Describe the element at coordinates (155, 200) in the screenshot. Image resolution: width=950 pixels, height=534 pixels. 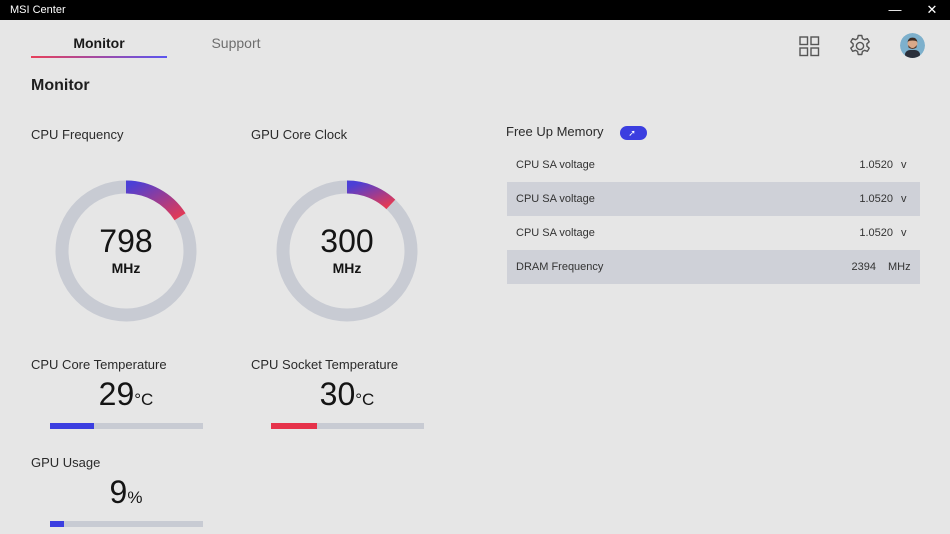
I see `cpu-frequency-gauge-arc` at that location.